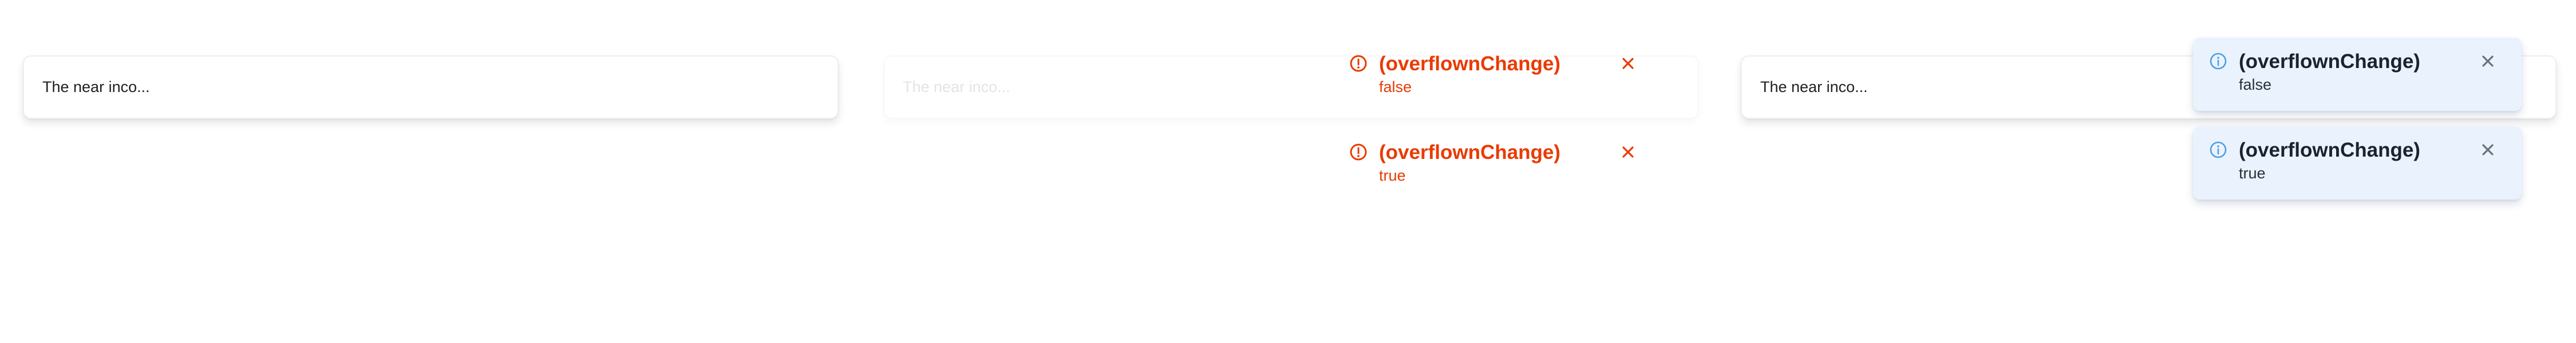 The width and height of the screenshot is (2576, 343). Describe the element at coordinates (2357, 163) in the screenshot. I see `info-toast: (overflownChange) true` at that location.